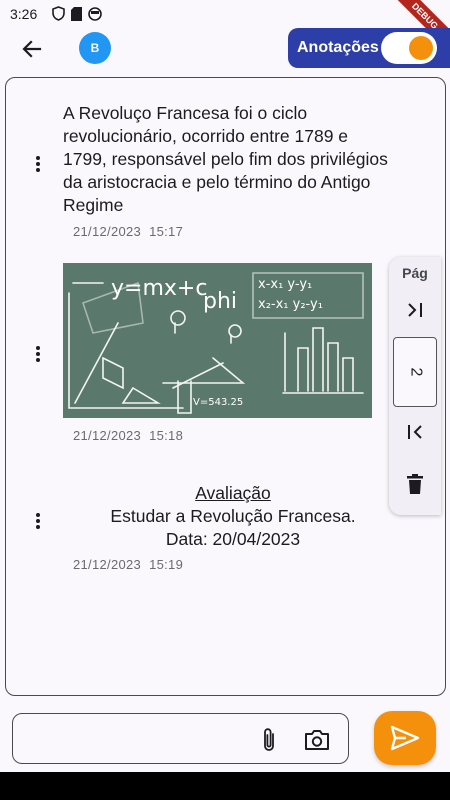  I want to click on svg-text: y=mx+c, so click(159, 288).